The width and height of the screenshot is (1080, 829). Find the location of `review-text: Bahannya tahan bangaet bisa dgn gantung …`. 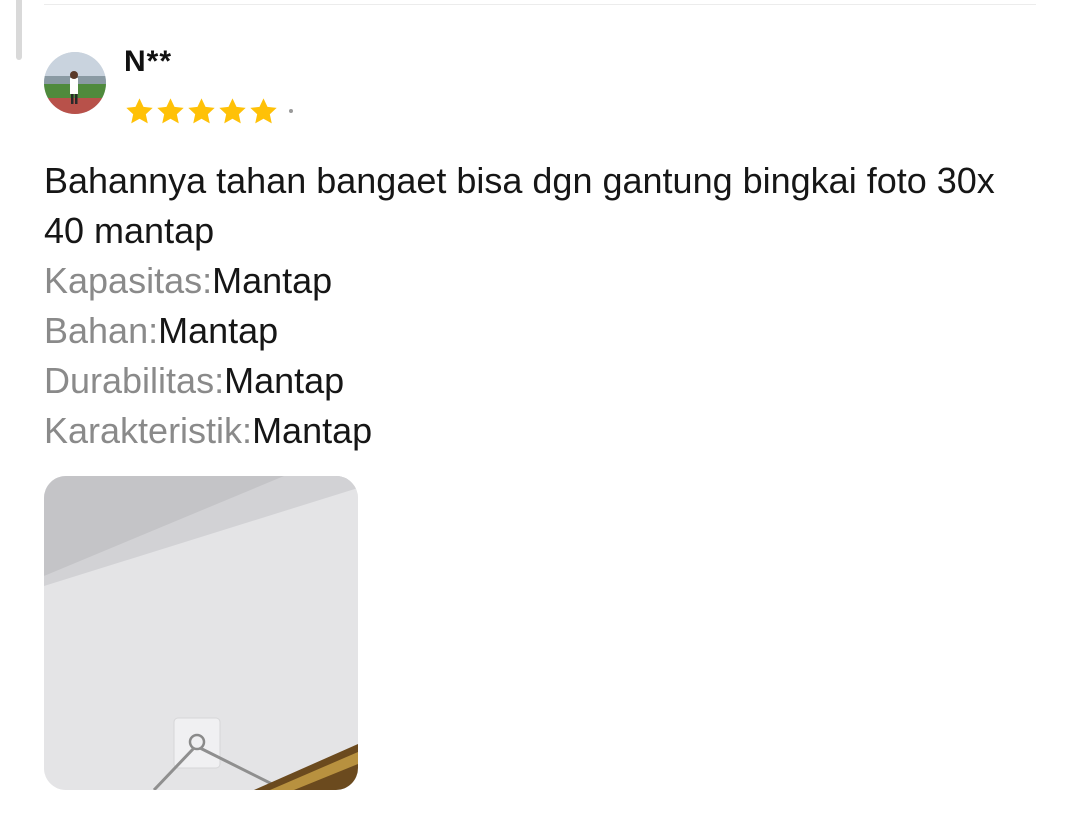

review-text: Bahannya tahan bangaet bisa dgn gantung … is located at coordinates (519, 205).